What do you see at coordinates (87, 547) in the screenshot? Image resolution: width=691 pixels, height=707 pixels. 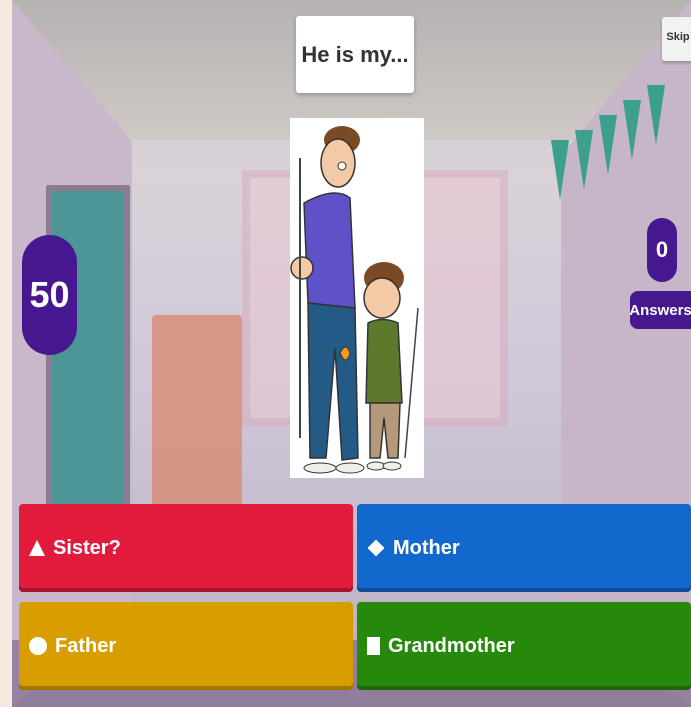 I see `answer-label: Sister?` at bounding box center [87, 547].